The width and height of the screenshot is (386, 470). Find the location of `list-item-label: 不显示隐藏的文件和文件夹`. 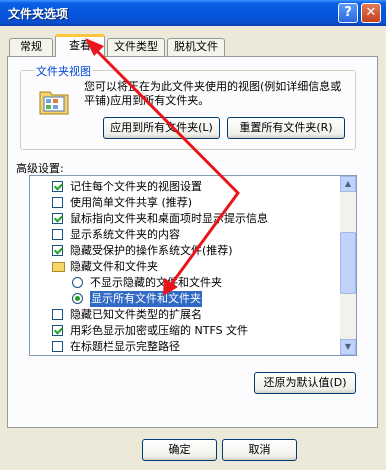

list-item-label: 不显示隐藏的文件和文件夹 is located at coordinates (156, 282).